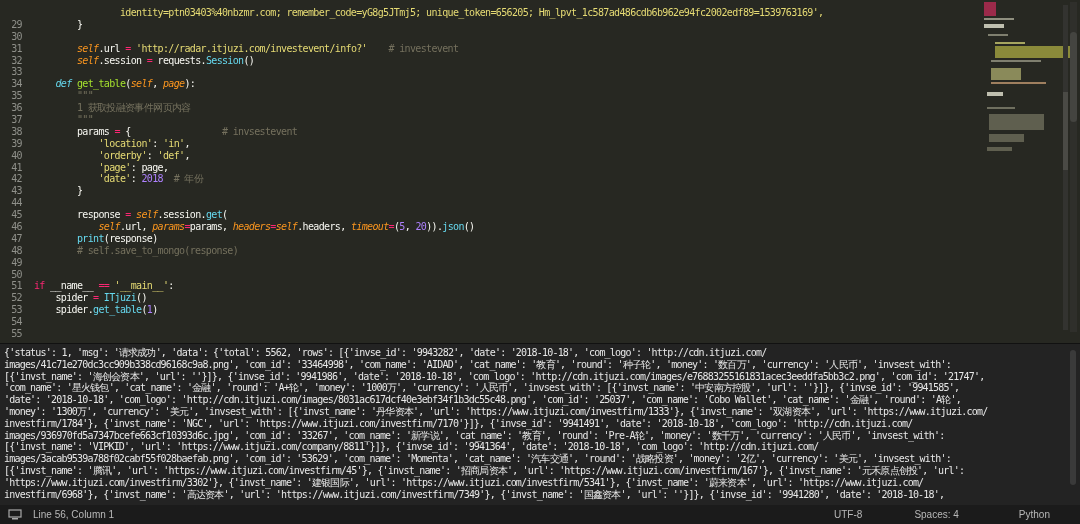  What do you see at coordinates (16, 274) in the screenshot?
I see `line-number: 50` at bounding box center [16, 274].